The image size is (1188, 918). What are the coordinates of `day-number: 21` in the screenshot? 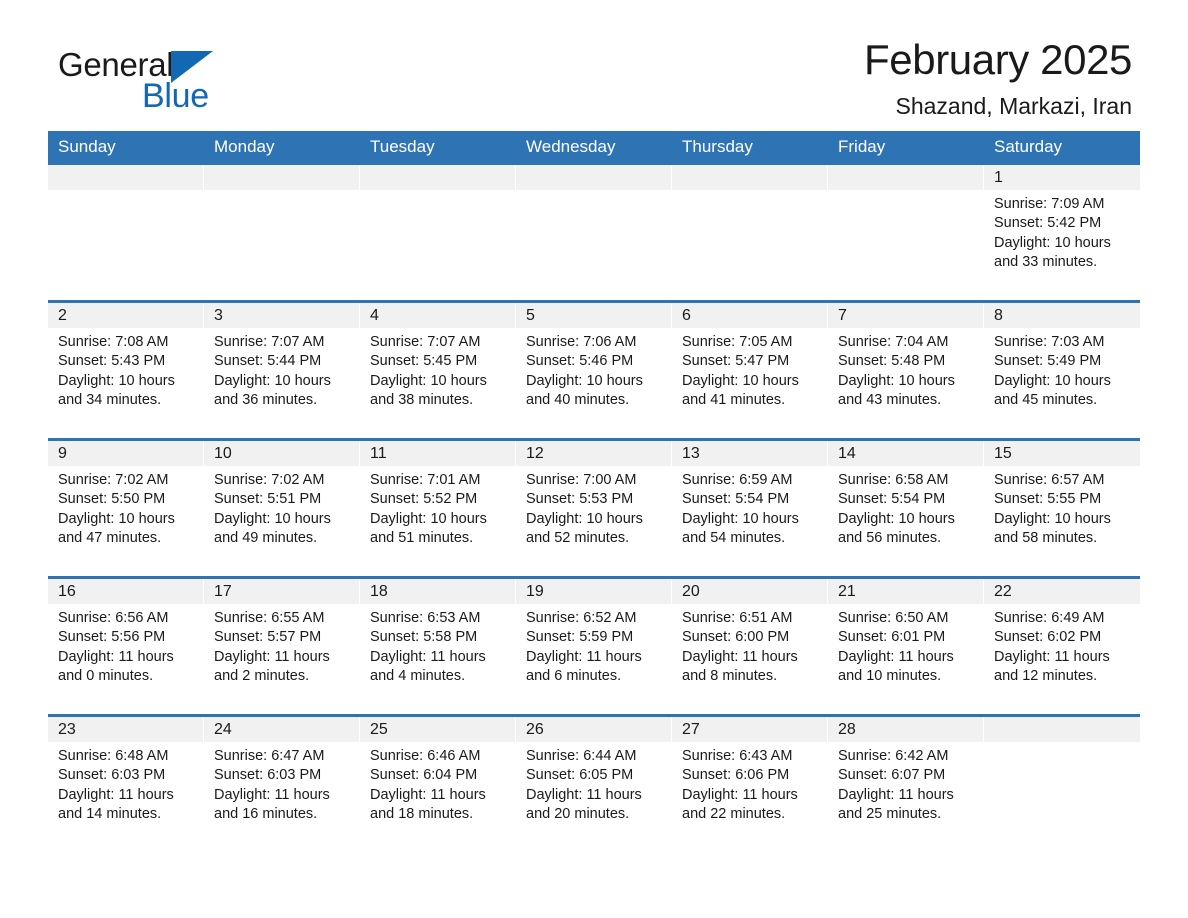 It's located at (906, 591).